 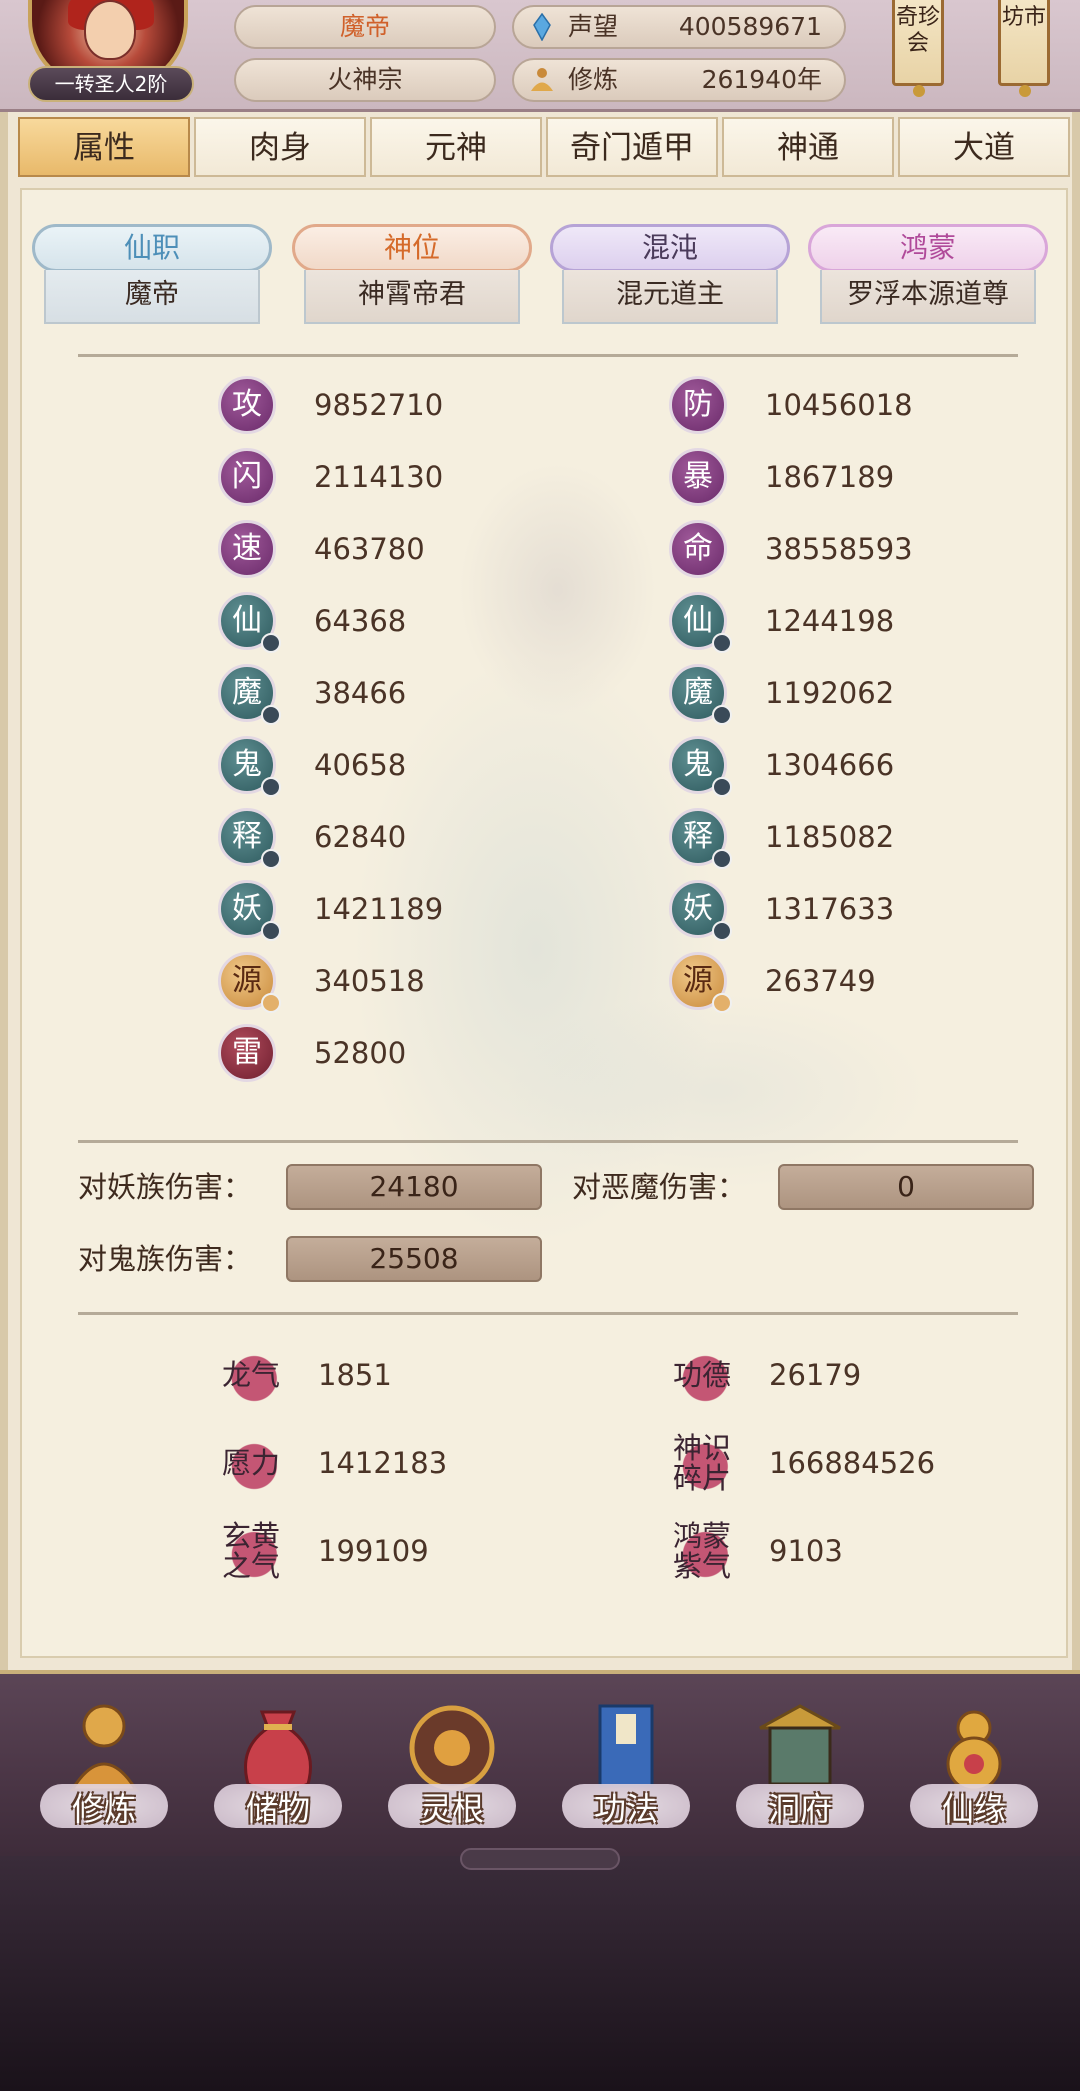 I want to click on tab-dao: 大道, so click(x=984, y=147).